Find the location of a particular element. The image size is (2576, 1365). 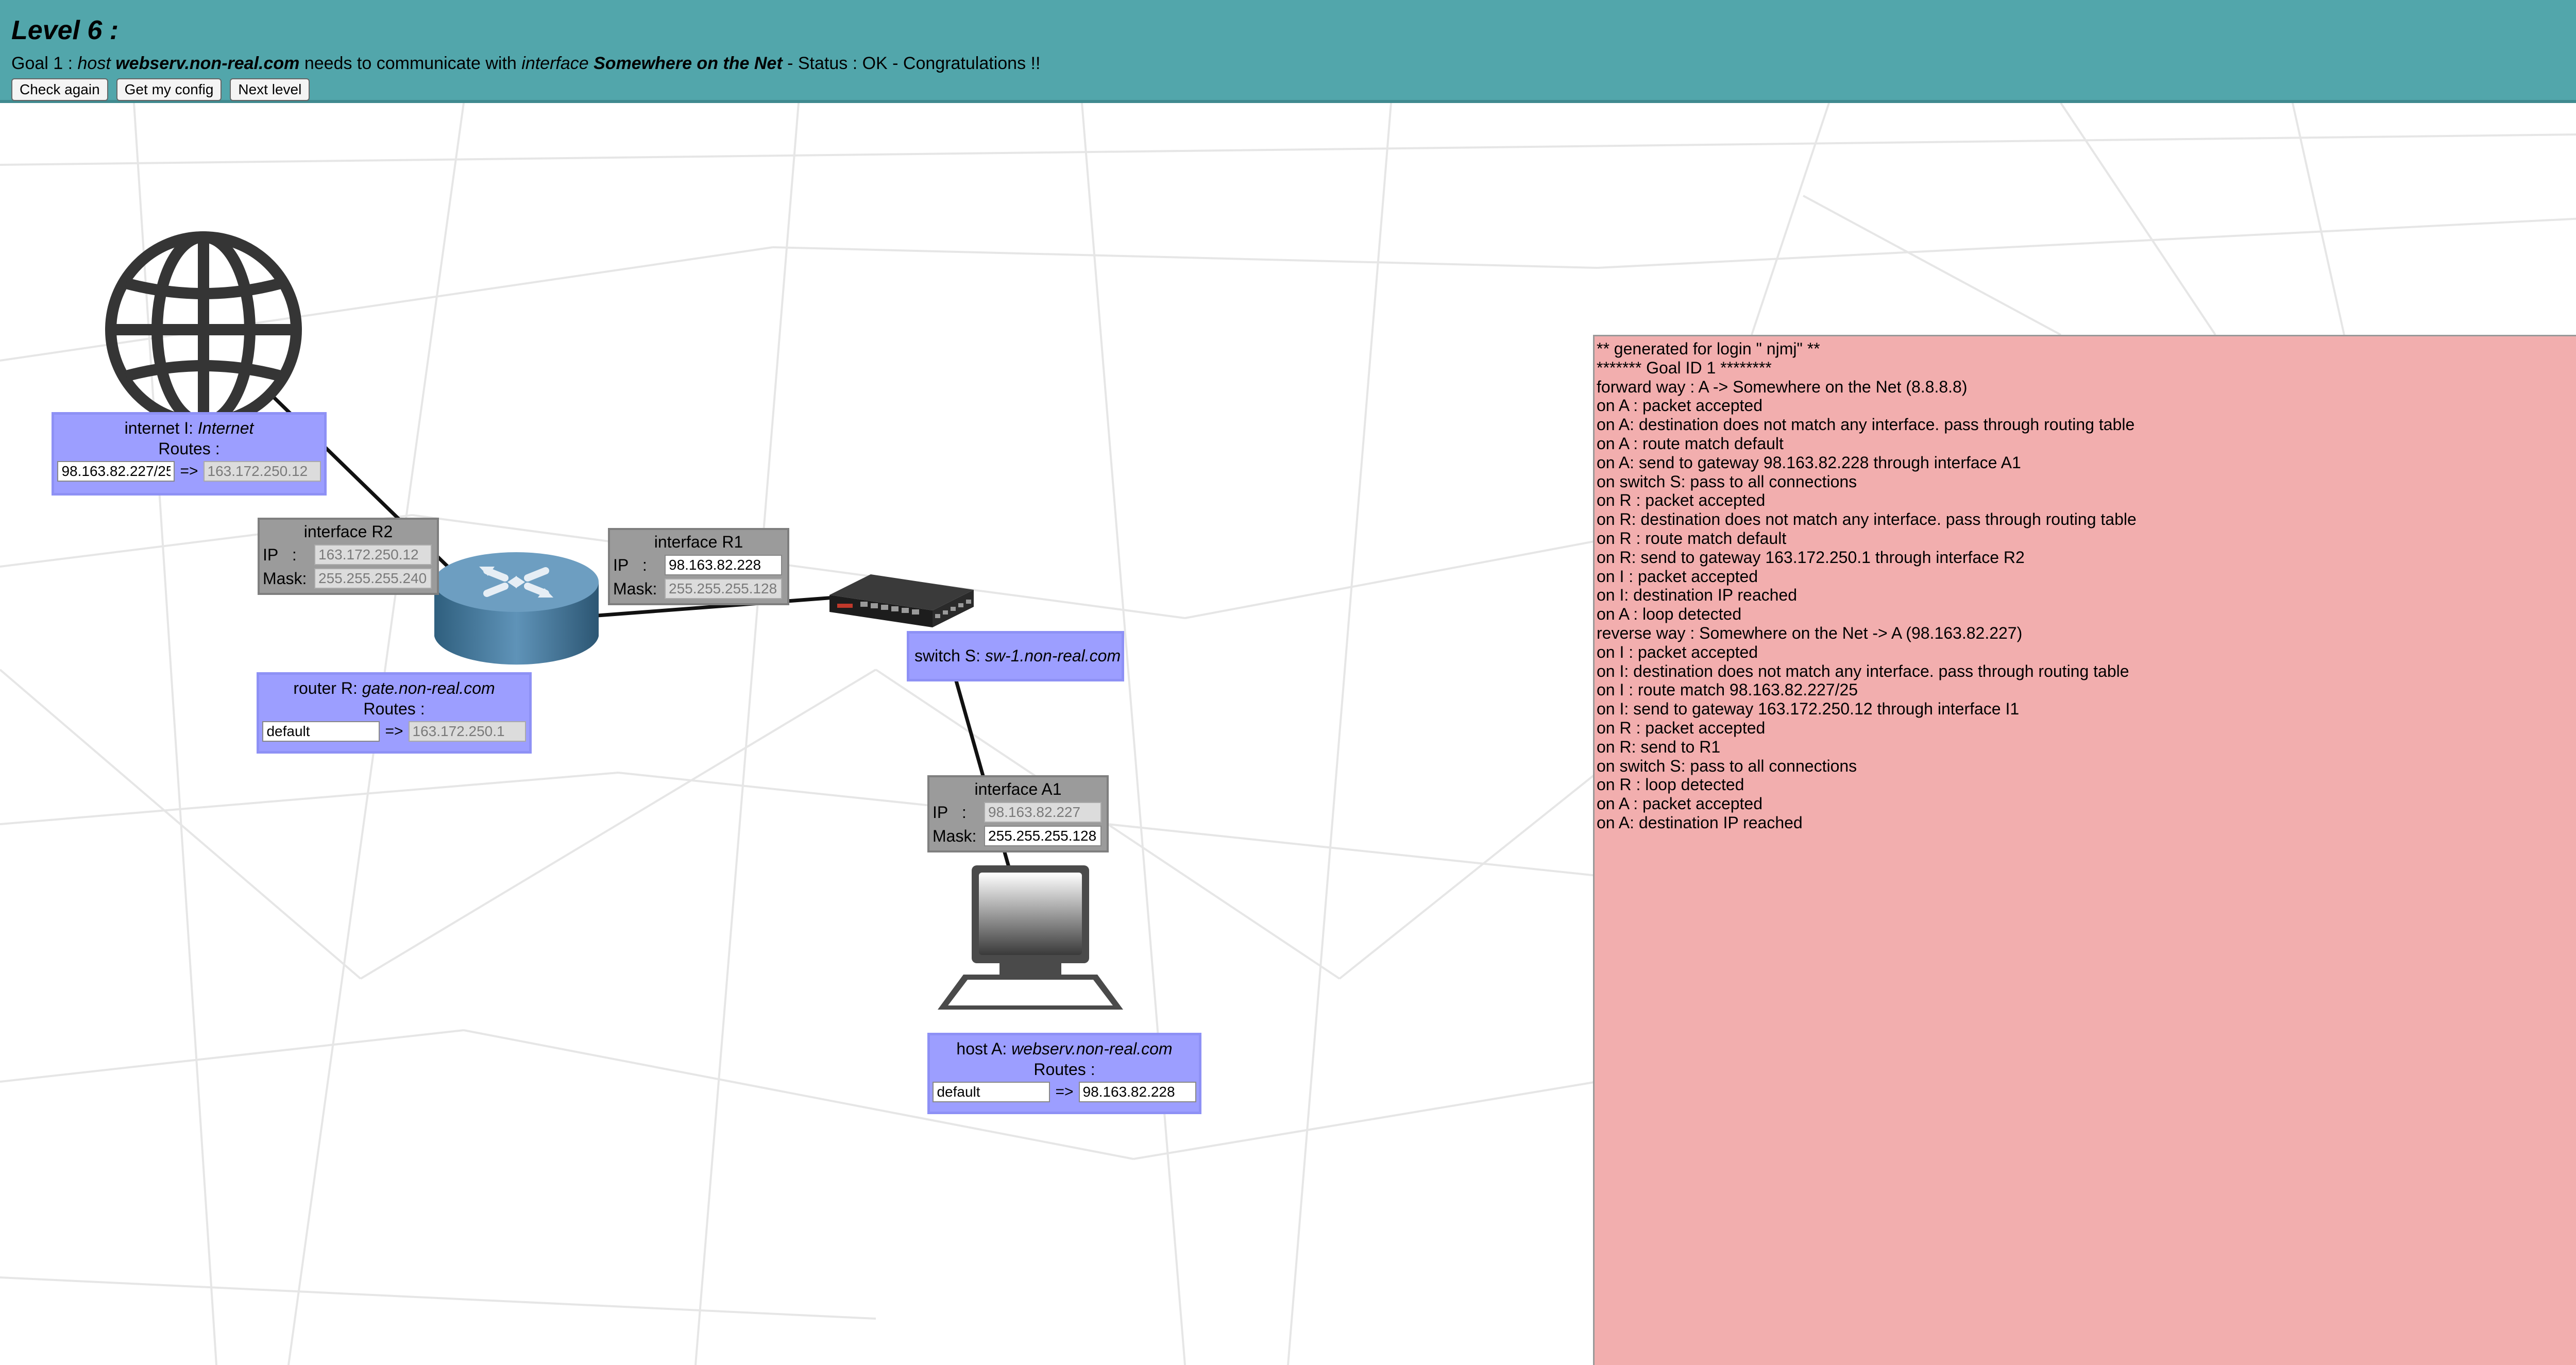

interface-r2-title: interface R2 is located at coordinates (348, 531).